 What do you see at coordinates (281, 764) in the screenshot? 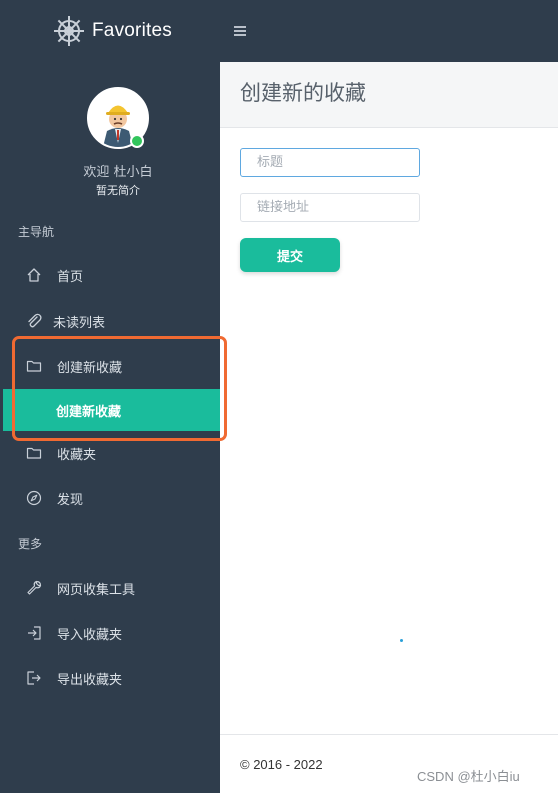
I see `footer-copyright: © 2016 - 2022` at bounding box center [281, 764].